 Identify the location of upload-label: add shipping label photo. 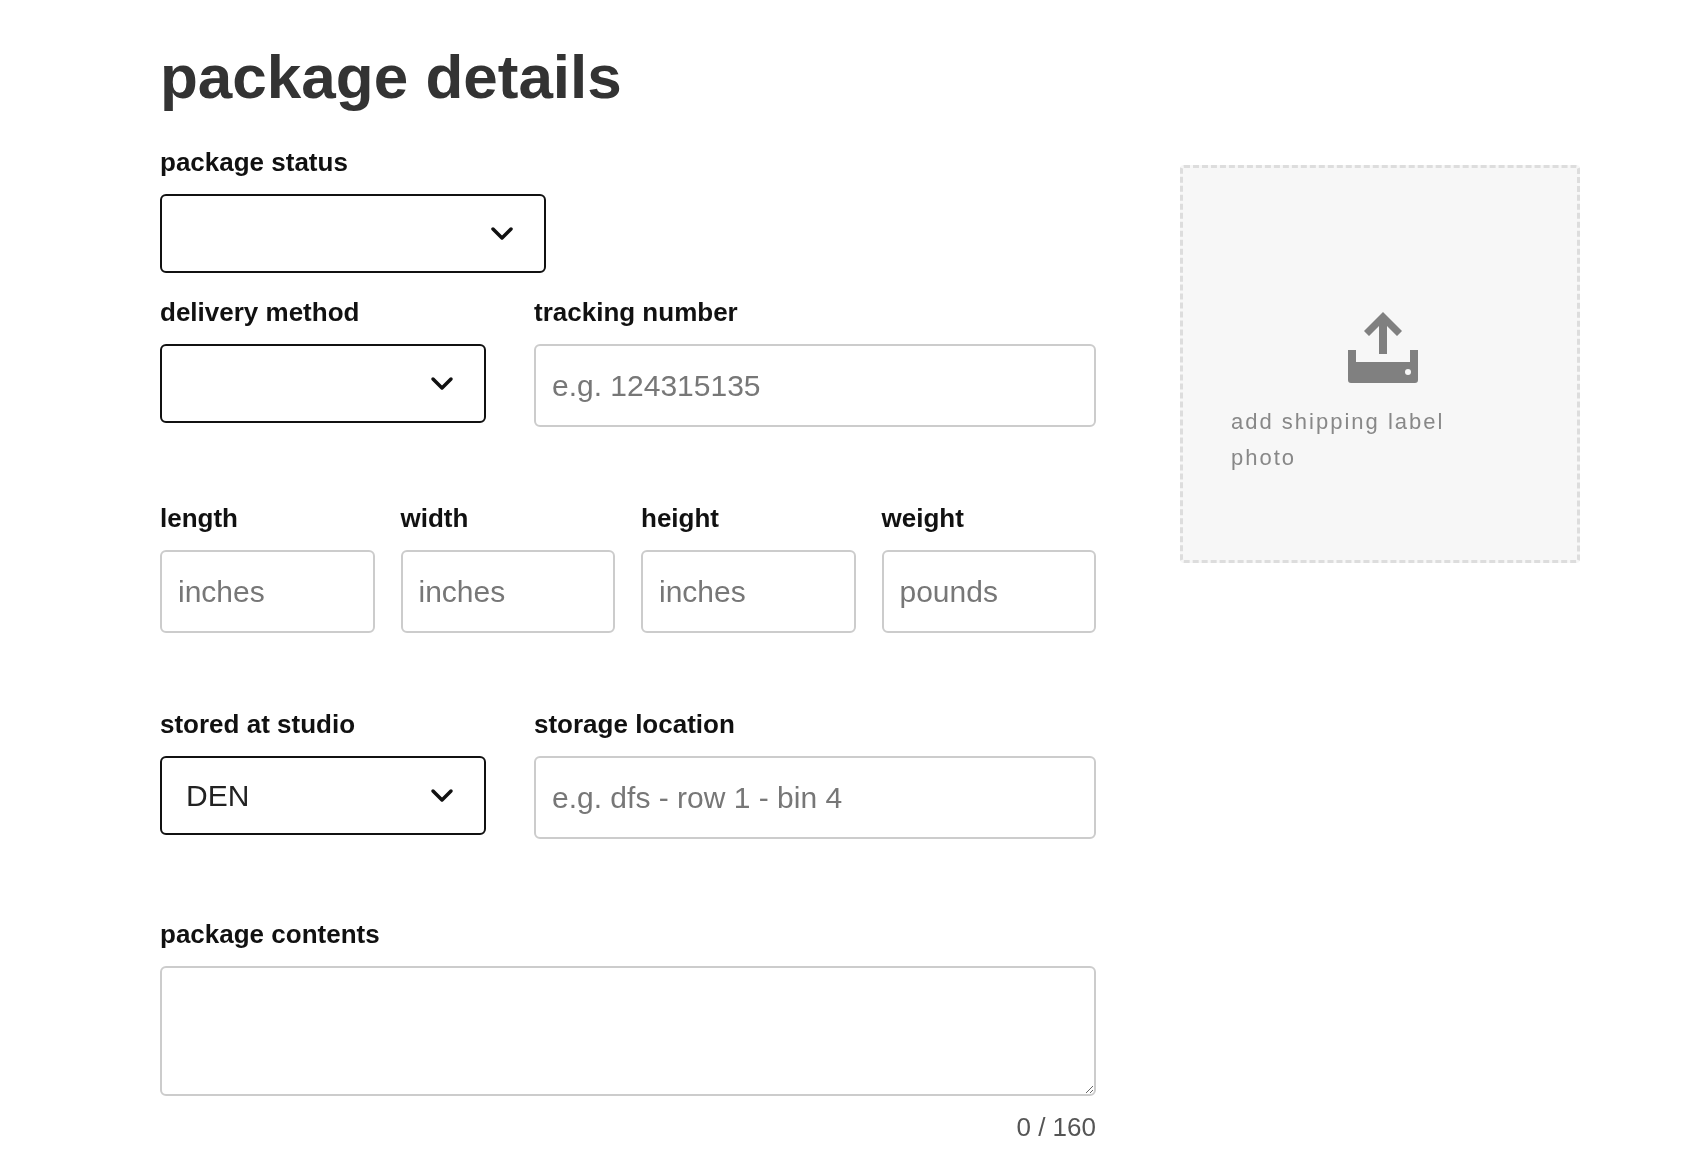
(1338, 440).